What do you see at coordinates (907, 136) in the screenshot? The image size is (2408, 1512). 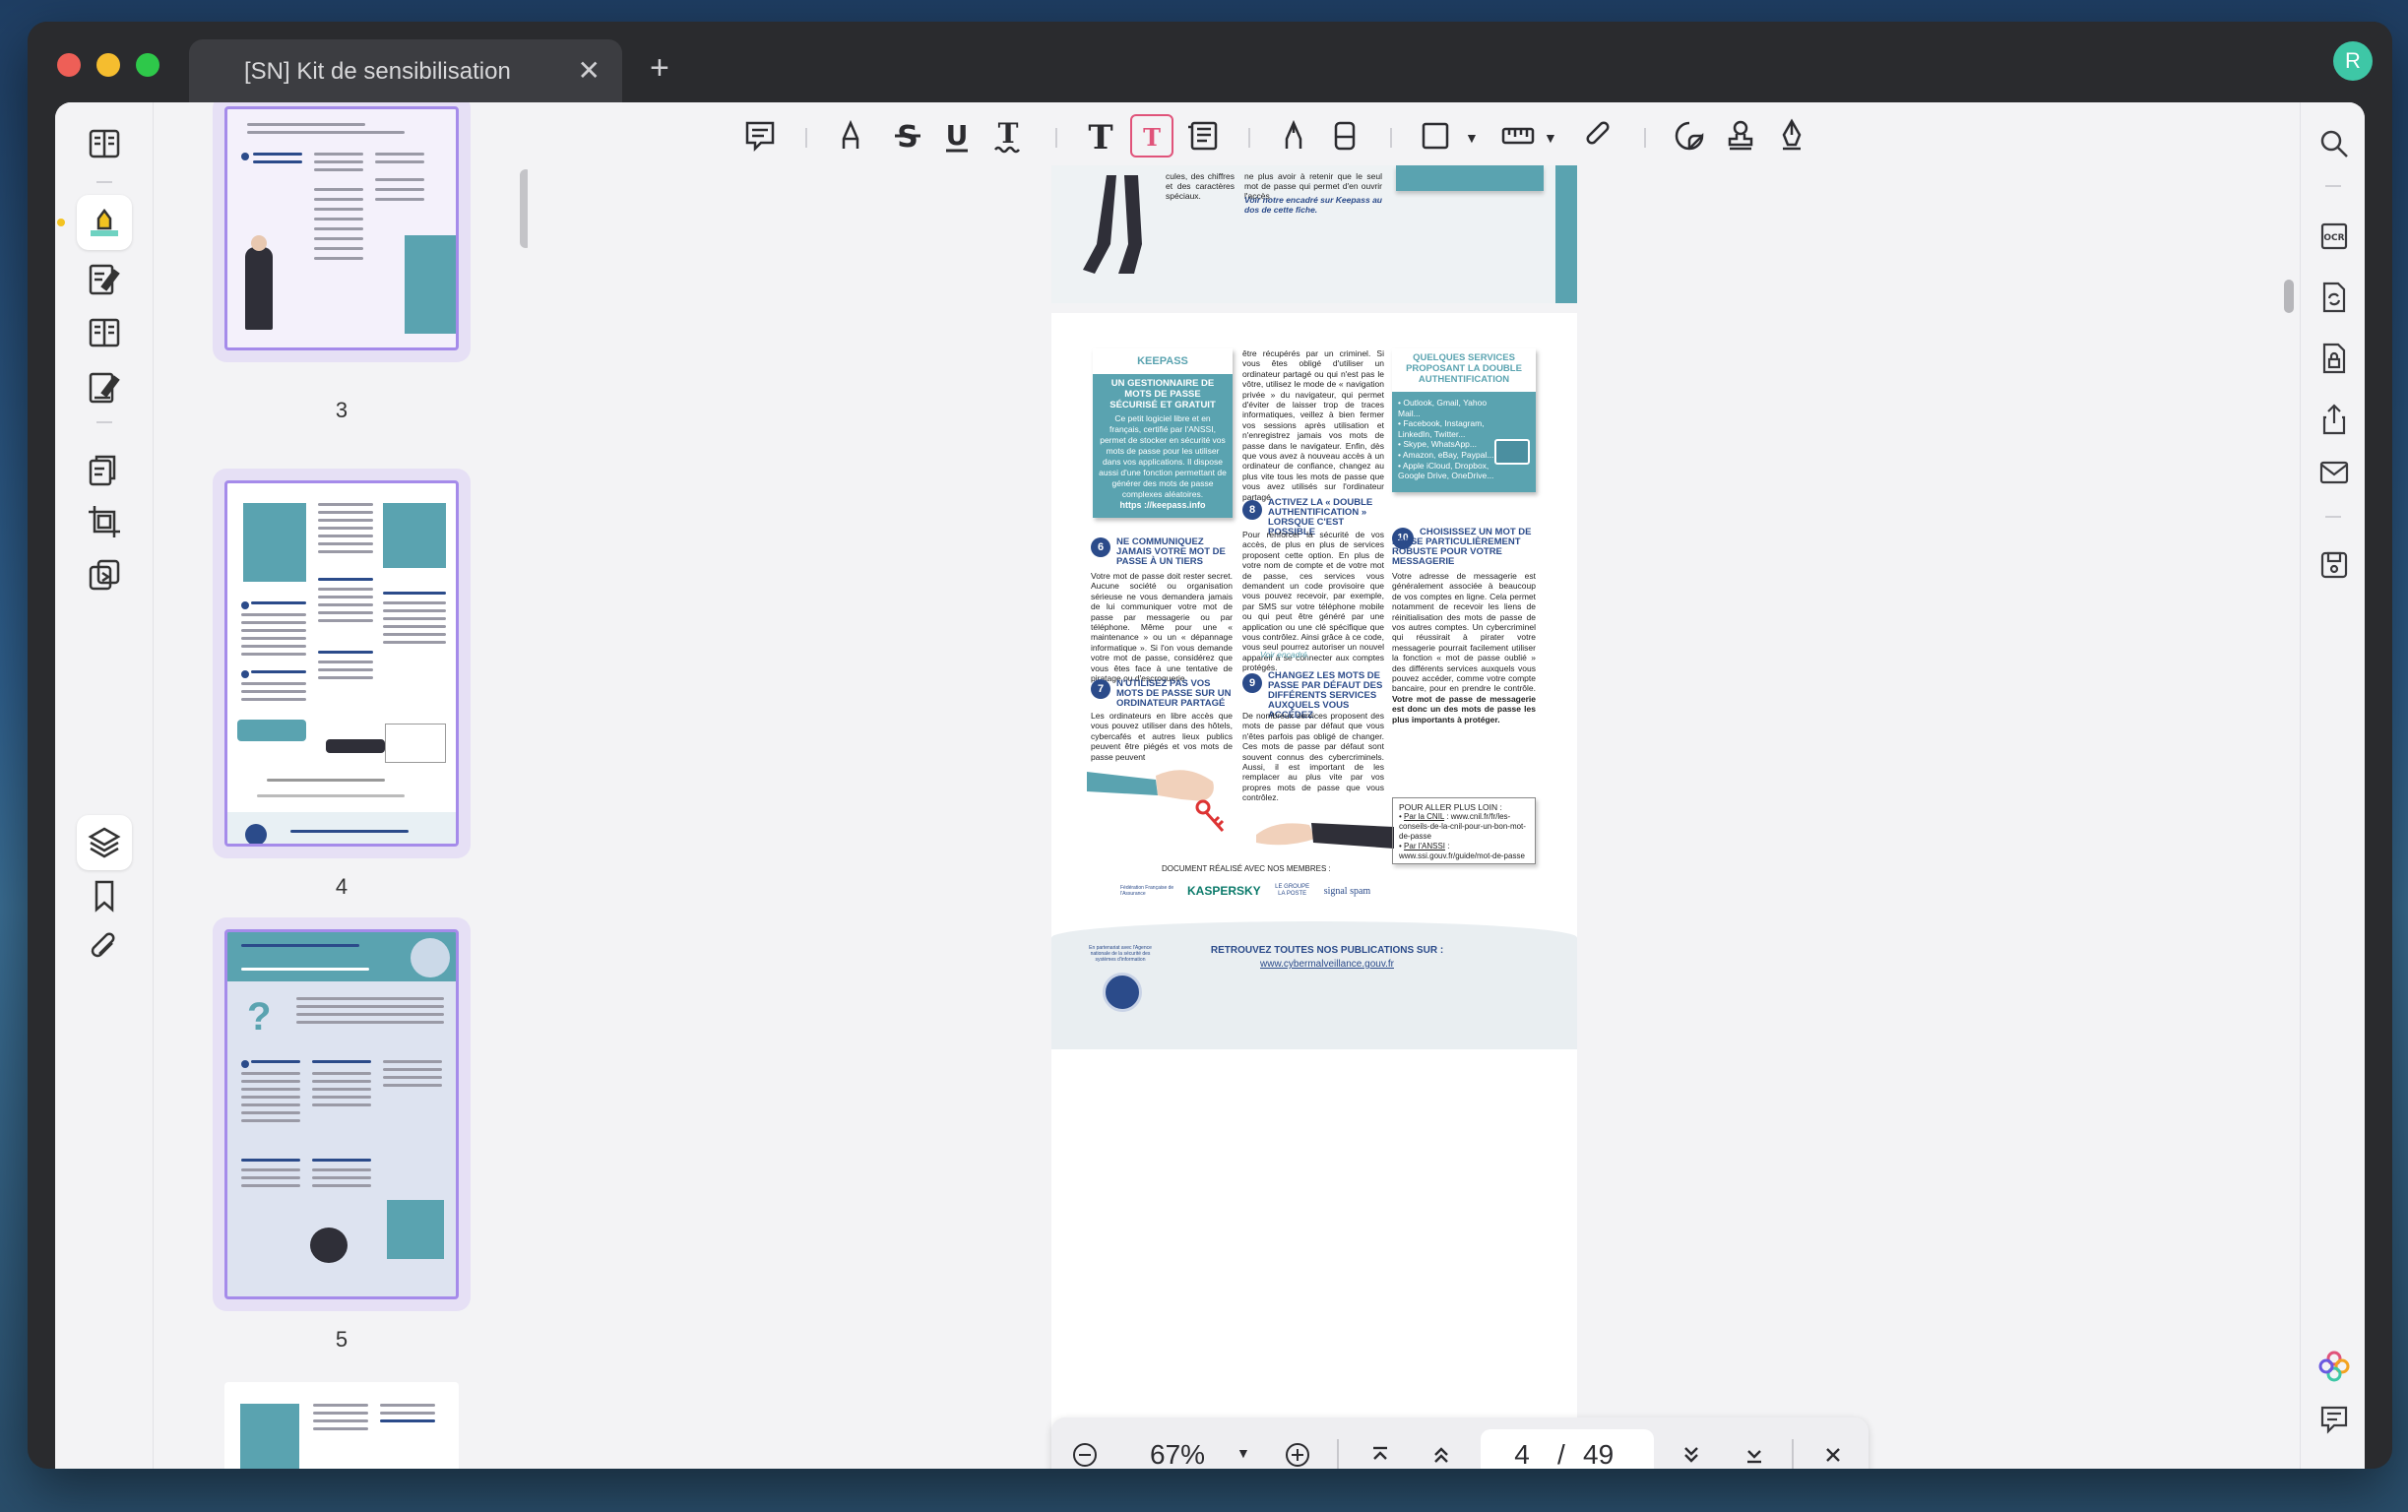 I see `strikethrough-tool: S` at bounding box center [907, 136].